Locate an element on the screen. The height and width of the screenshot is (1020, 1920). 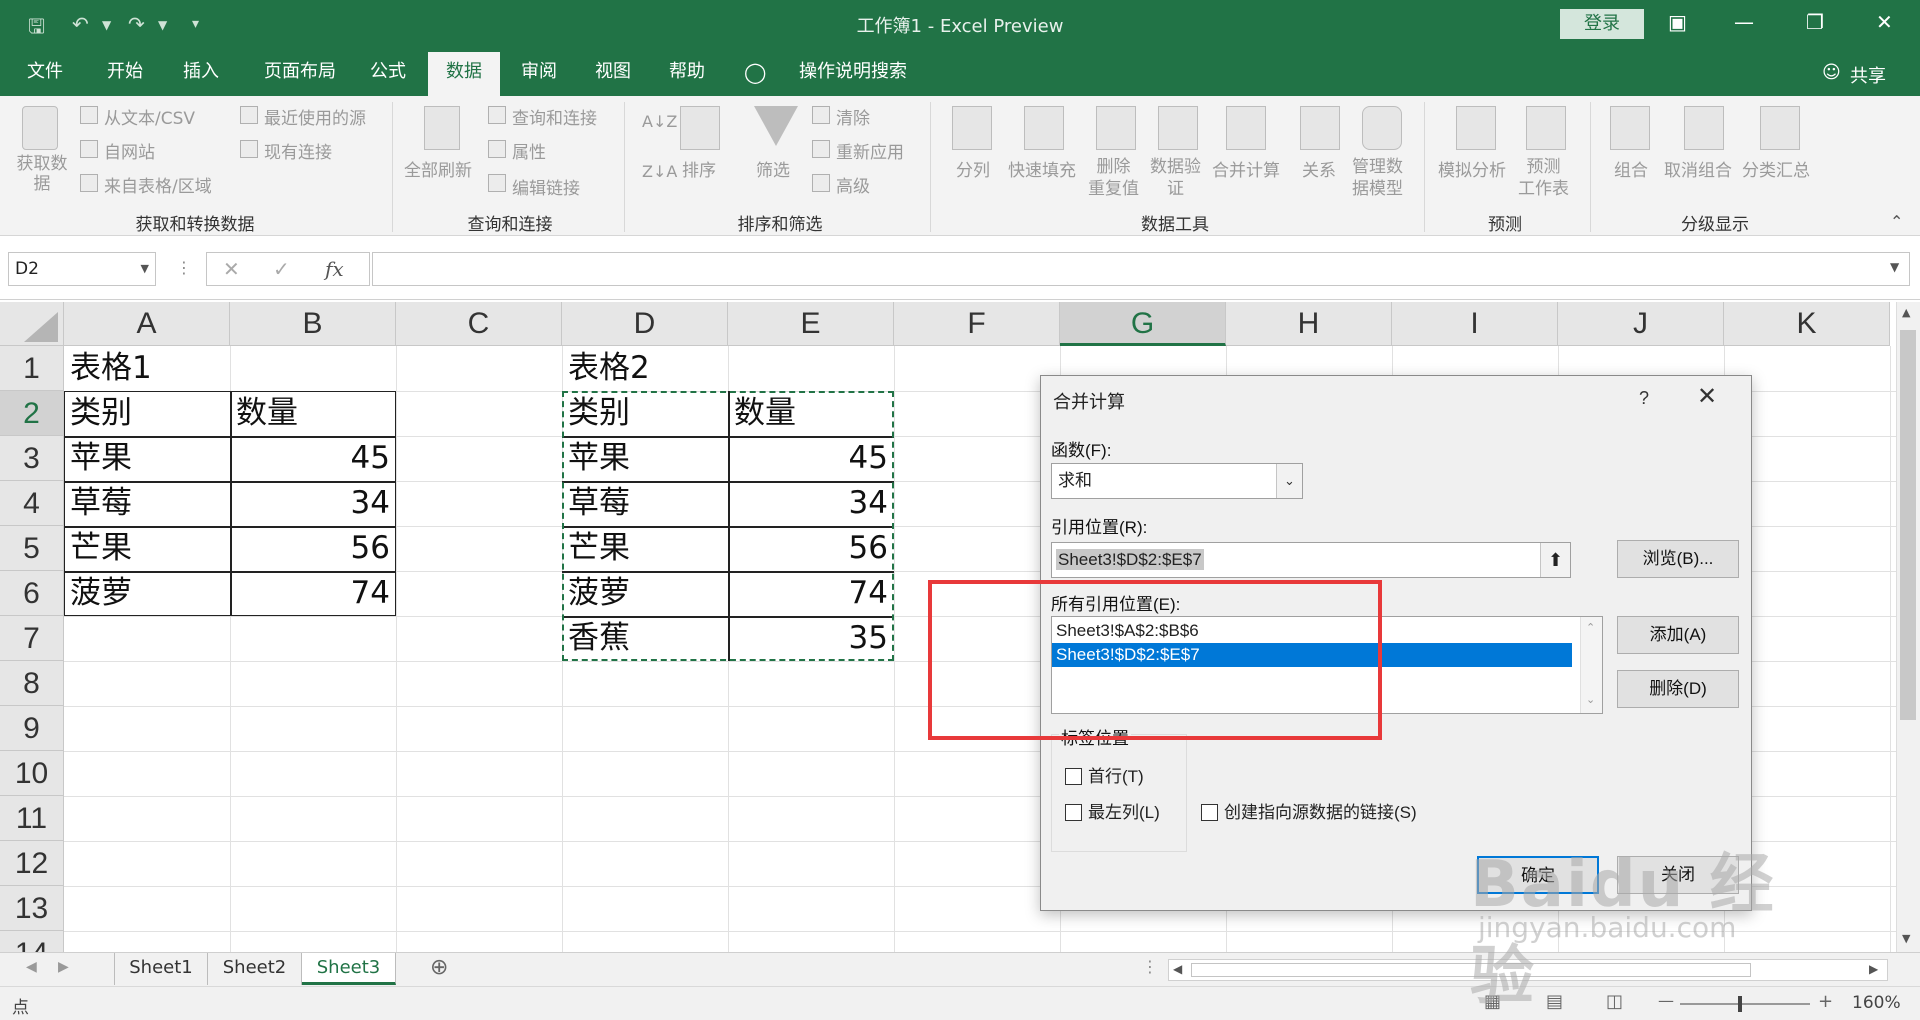
edit-links-button: 编辑链接 is located at coordinates (546, 186).